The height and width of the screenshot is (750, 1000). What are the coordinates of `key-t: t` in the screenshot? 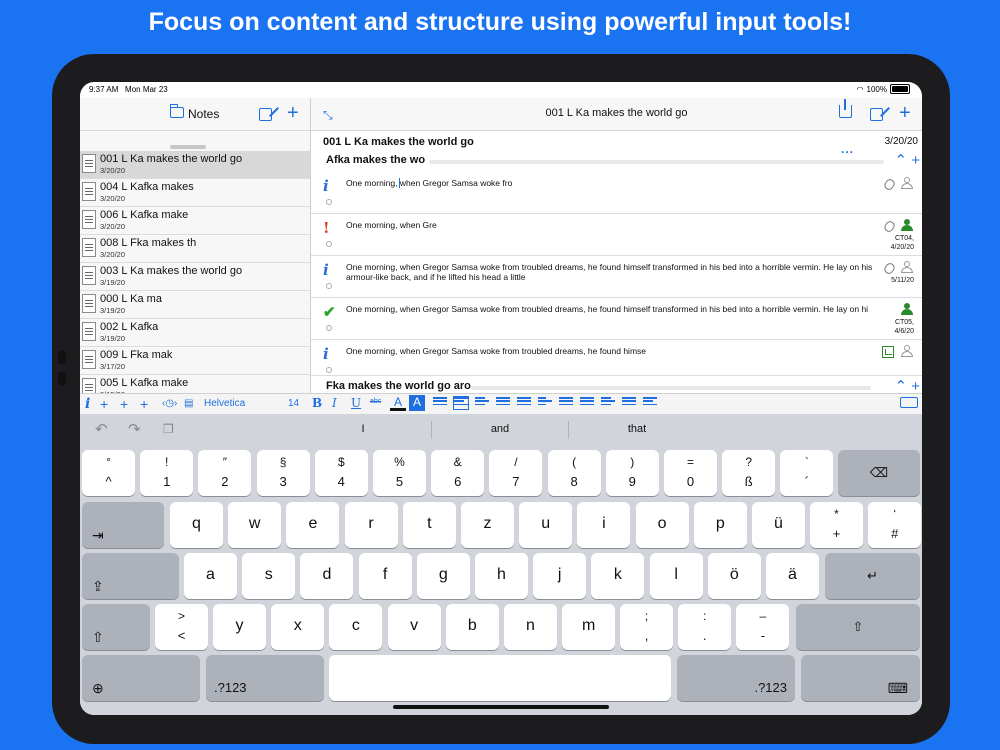 It's located at (429, 525).